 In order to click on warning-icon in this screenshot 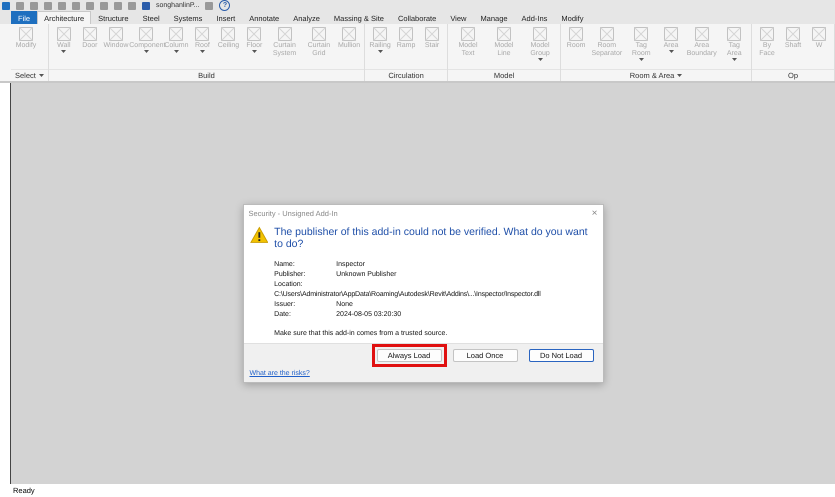, I will do `click(259, 235)`.